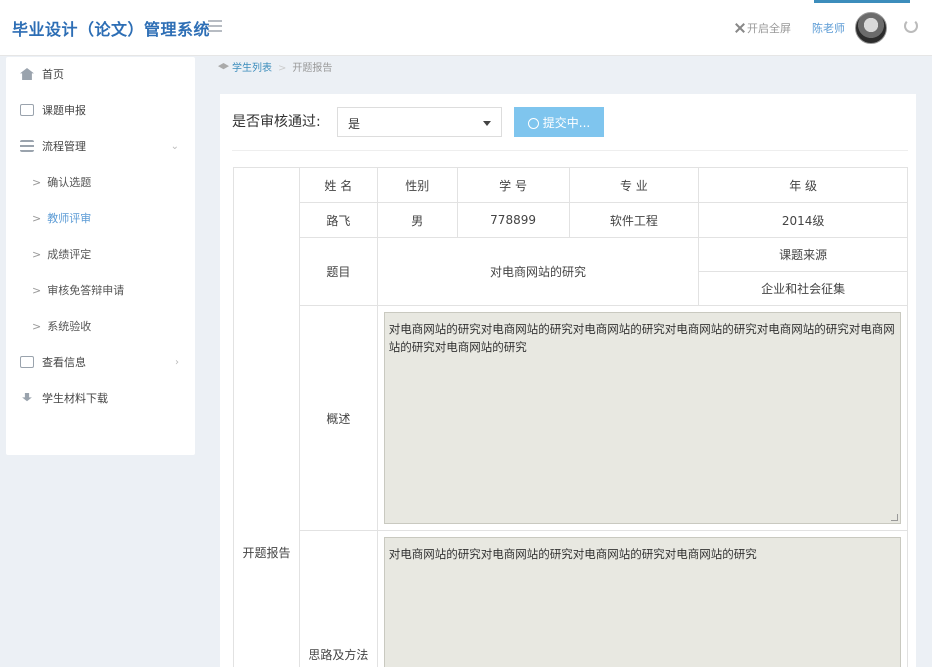  What do you see at coordinates (803, 288) in the screenshot?
I see `source-value: 企业和社会征集` at bounding box center [803, 288].